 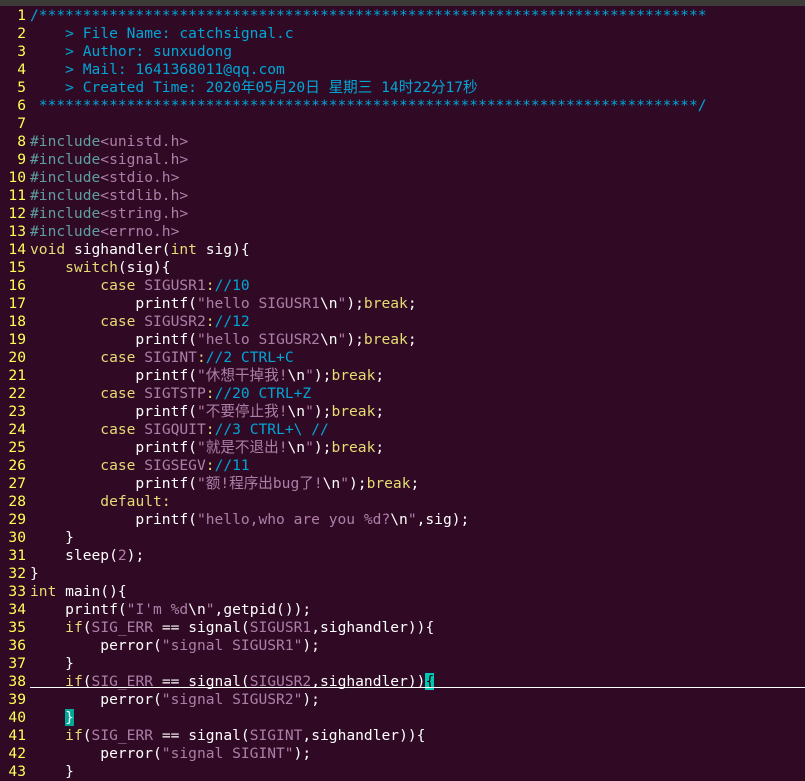 I want to click on line-number: 30, so click(x=17, y=537).